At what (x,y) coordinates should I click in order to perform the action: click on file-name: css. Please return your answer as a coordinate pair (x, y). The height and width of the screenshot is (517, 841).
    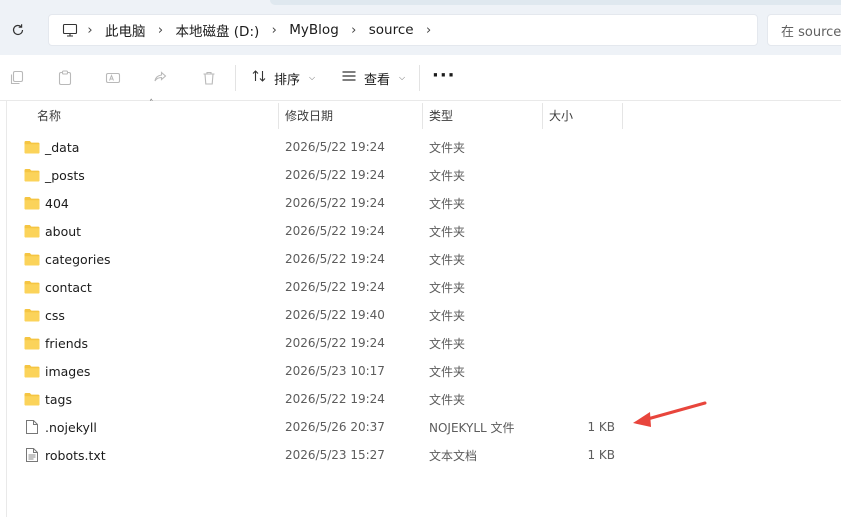
    Looking at the image, I should click on (55, 315).